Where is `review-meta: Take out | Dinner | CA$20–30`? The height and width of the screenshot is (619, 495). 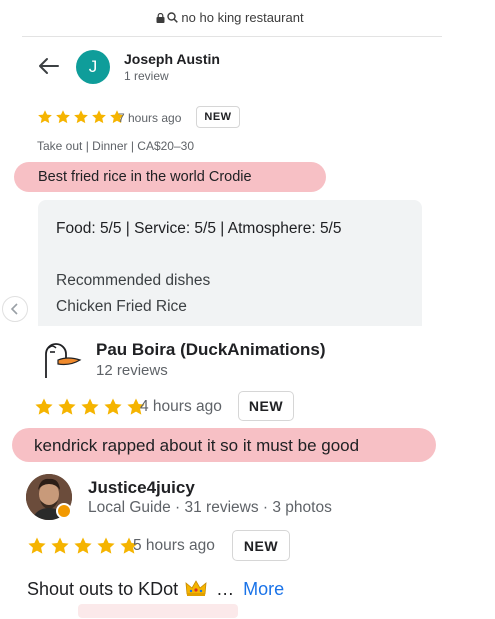
review-meta: Take out | Dinner | CA$20–30 is located at coordinates (115, 146).